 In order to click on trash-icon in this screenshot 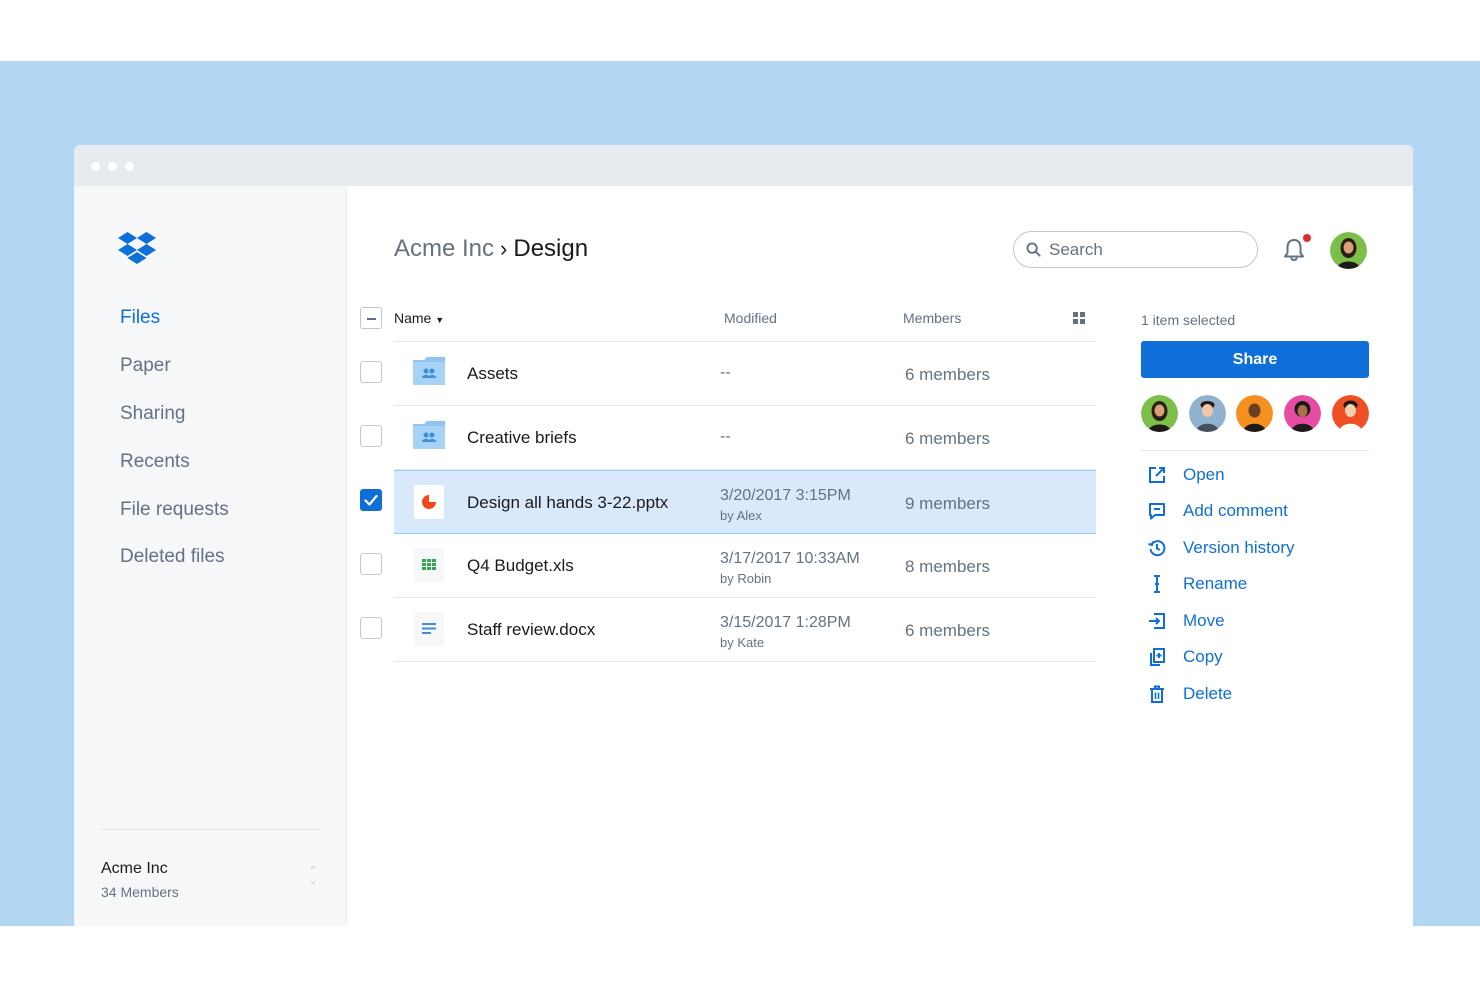, I will do `click(1157, 694)`.